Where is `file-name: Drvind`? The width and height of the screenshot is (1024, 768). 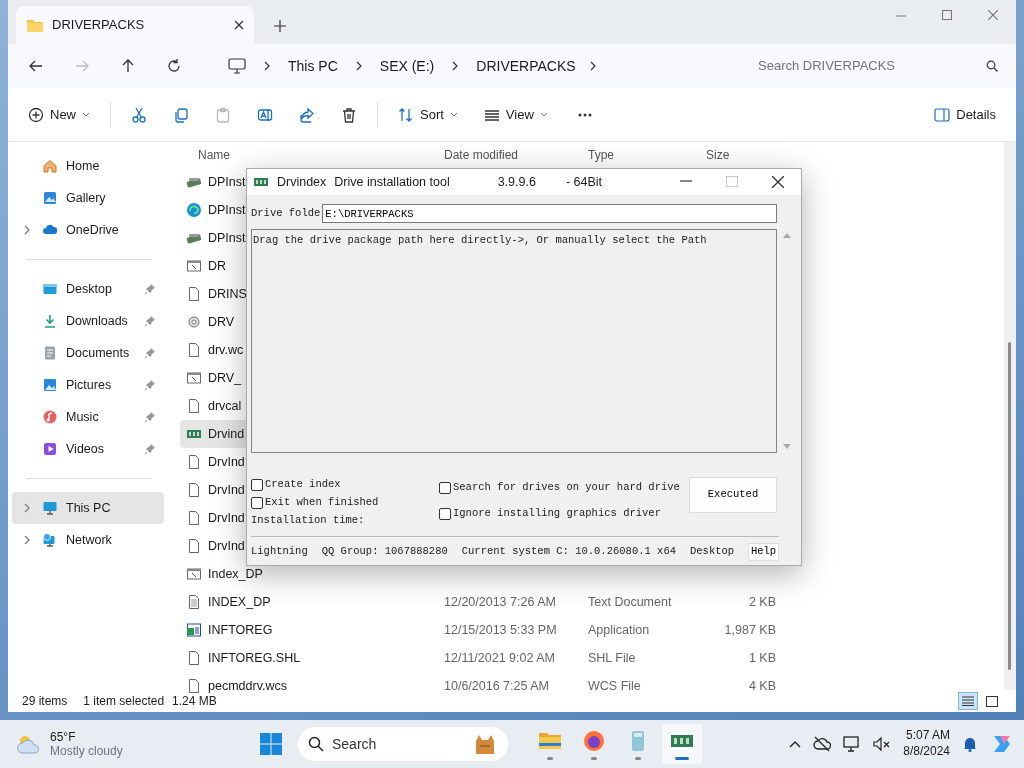
file-name: Drvind is located at coordinates (226, 434).